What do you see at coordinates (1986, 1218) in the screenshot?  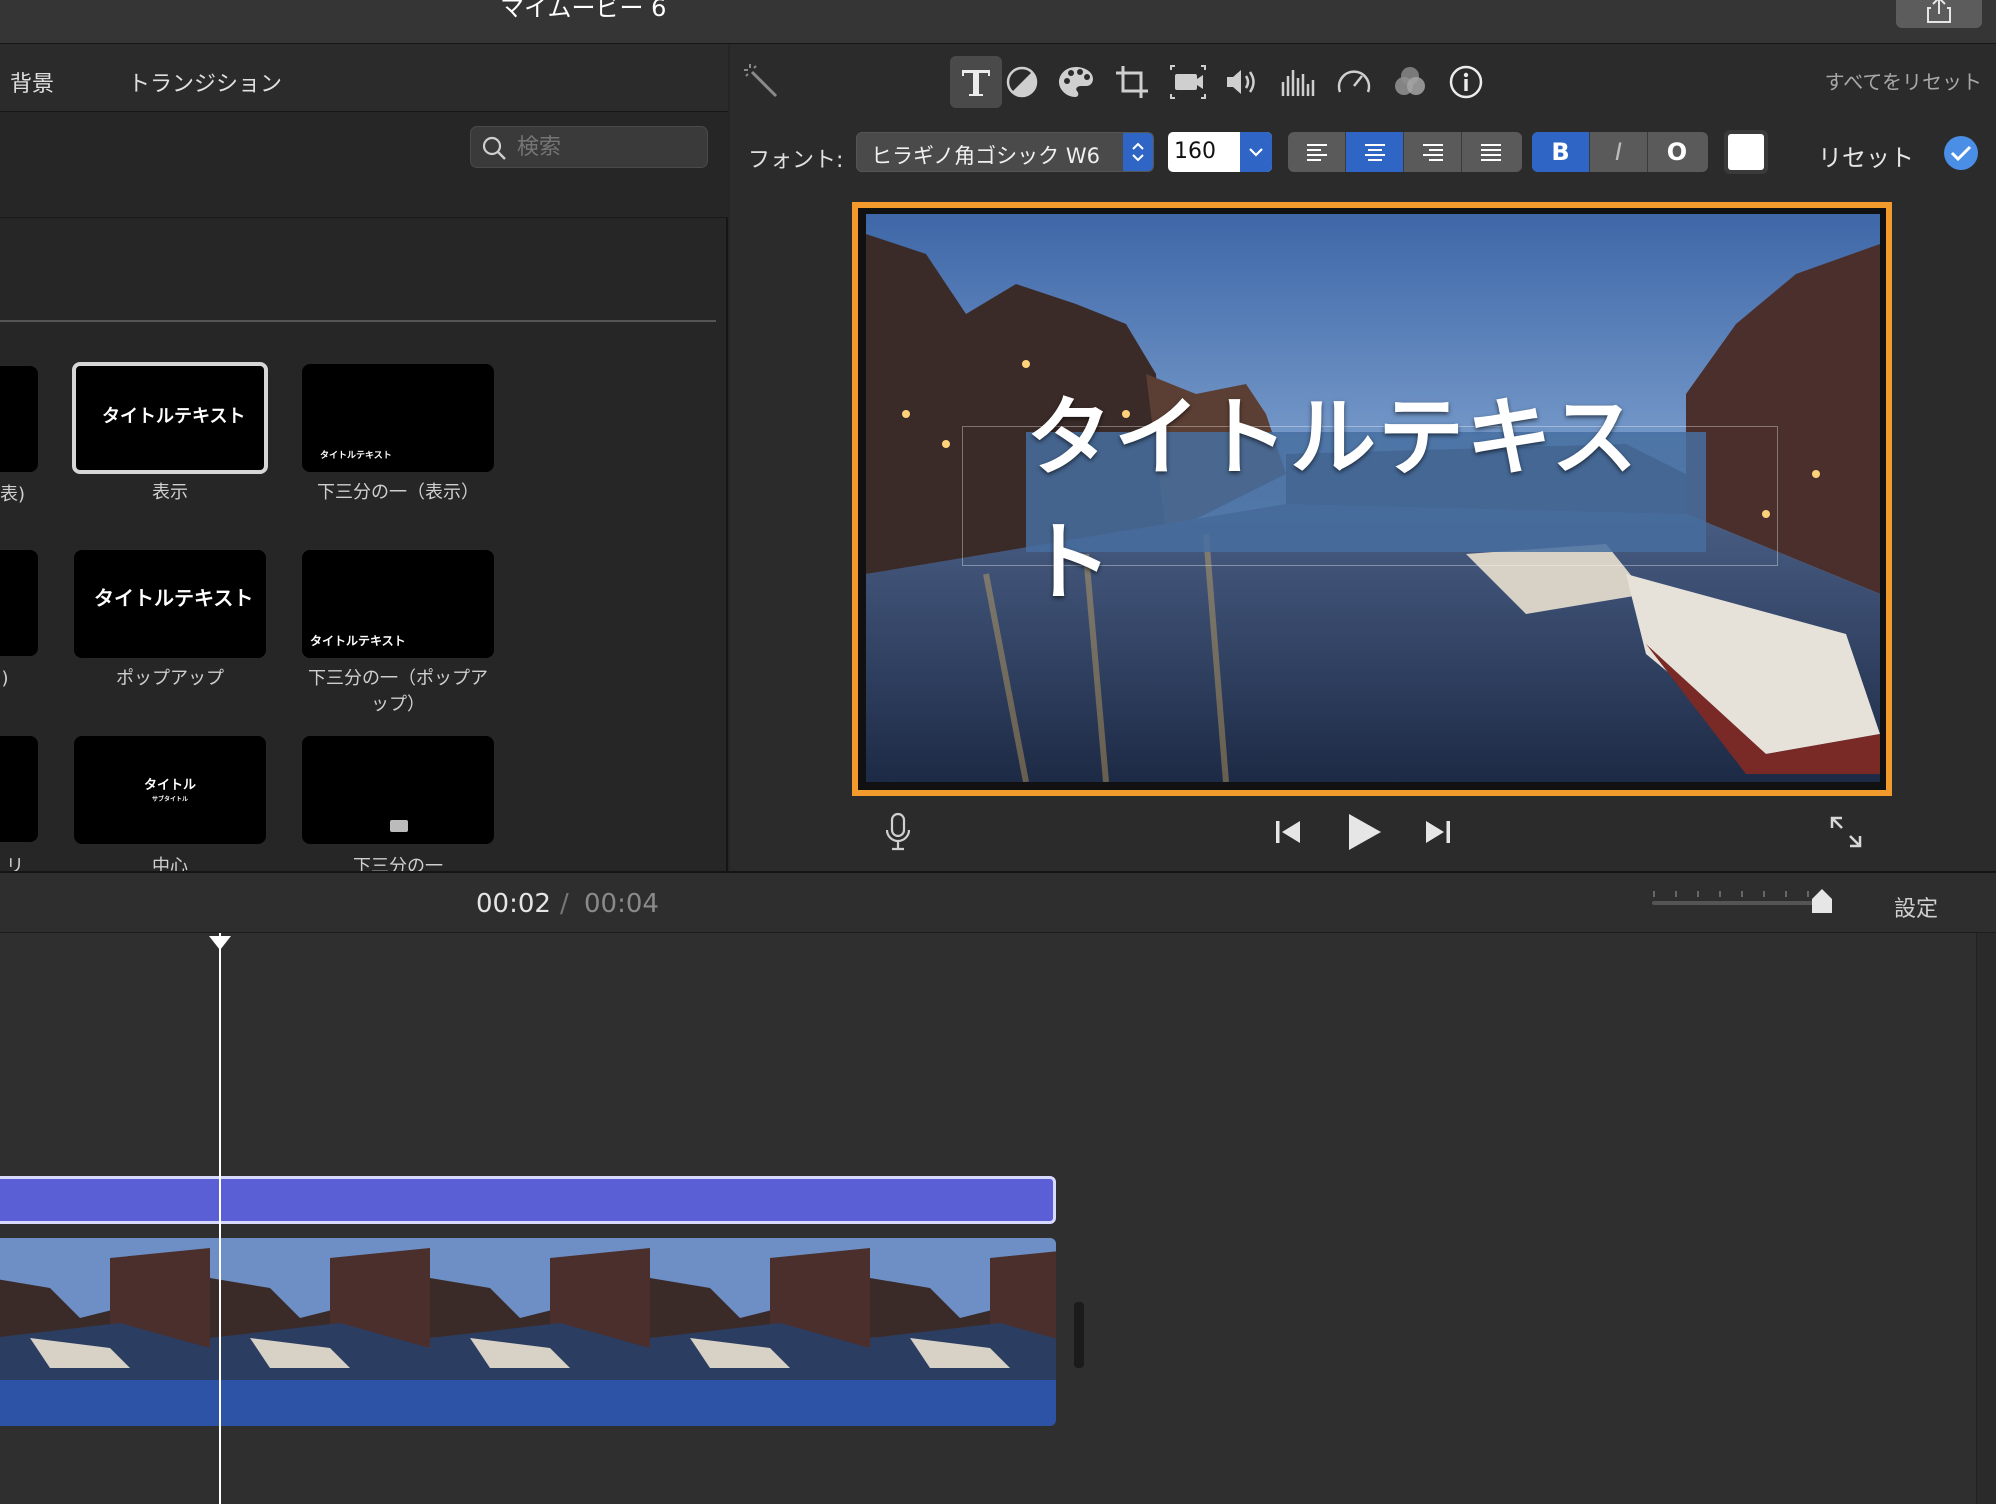 I see `timeline-scrollbar` at bounding box center [1986, 1218].